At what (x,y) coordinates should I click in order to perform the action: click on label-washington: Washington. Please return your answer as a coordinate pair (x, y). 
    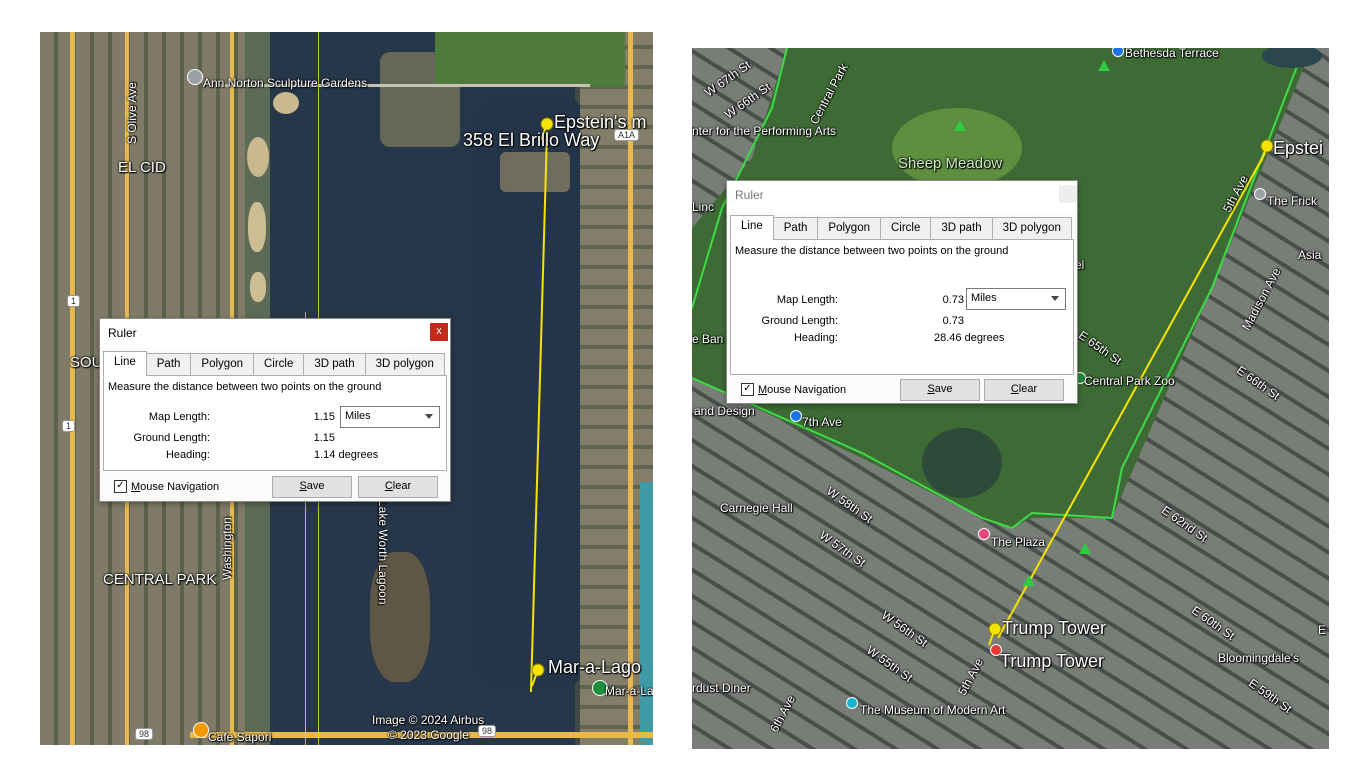
    Looking at the image, I should click on (227, 548).